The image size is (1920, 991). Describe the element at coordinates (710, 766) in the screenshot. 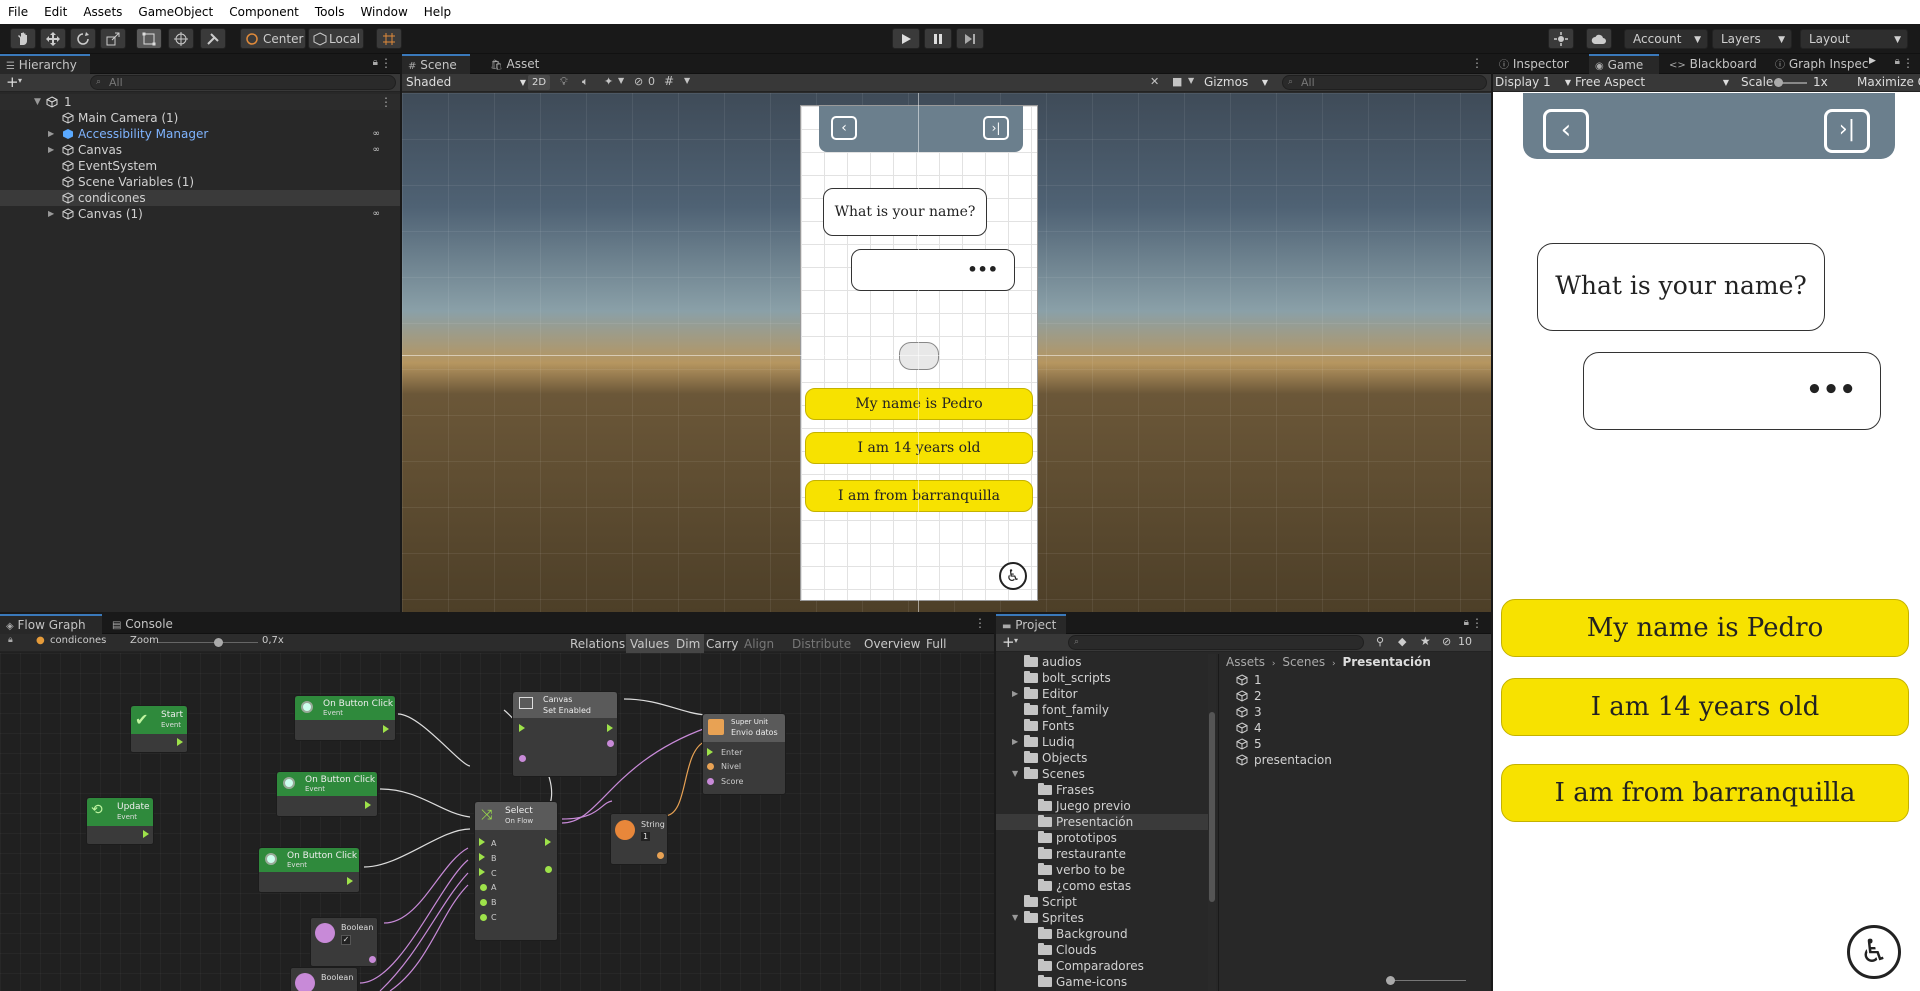

I see `value-input-port-nivel` at that location.